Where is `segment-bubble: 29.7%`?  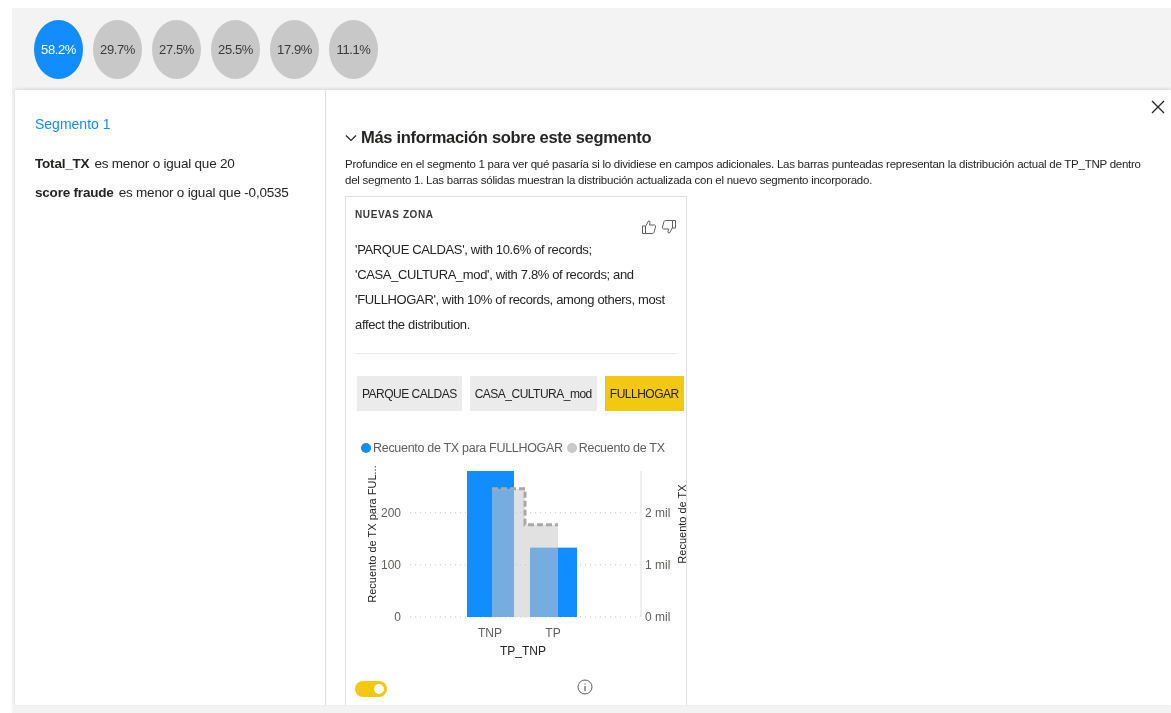
segment-bubble: 29.7% is located at coordinates (117, 49).